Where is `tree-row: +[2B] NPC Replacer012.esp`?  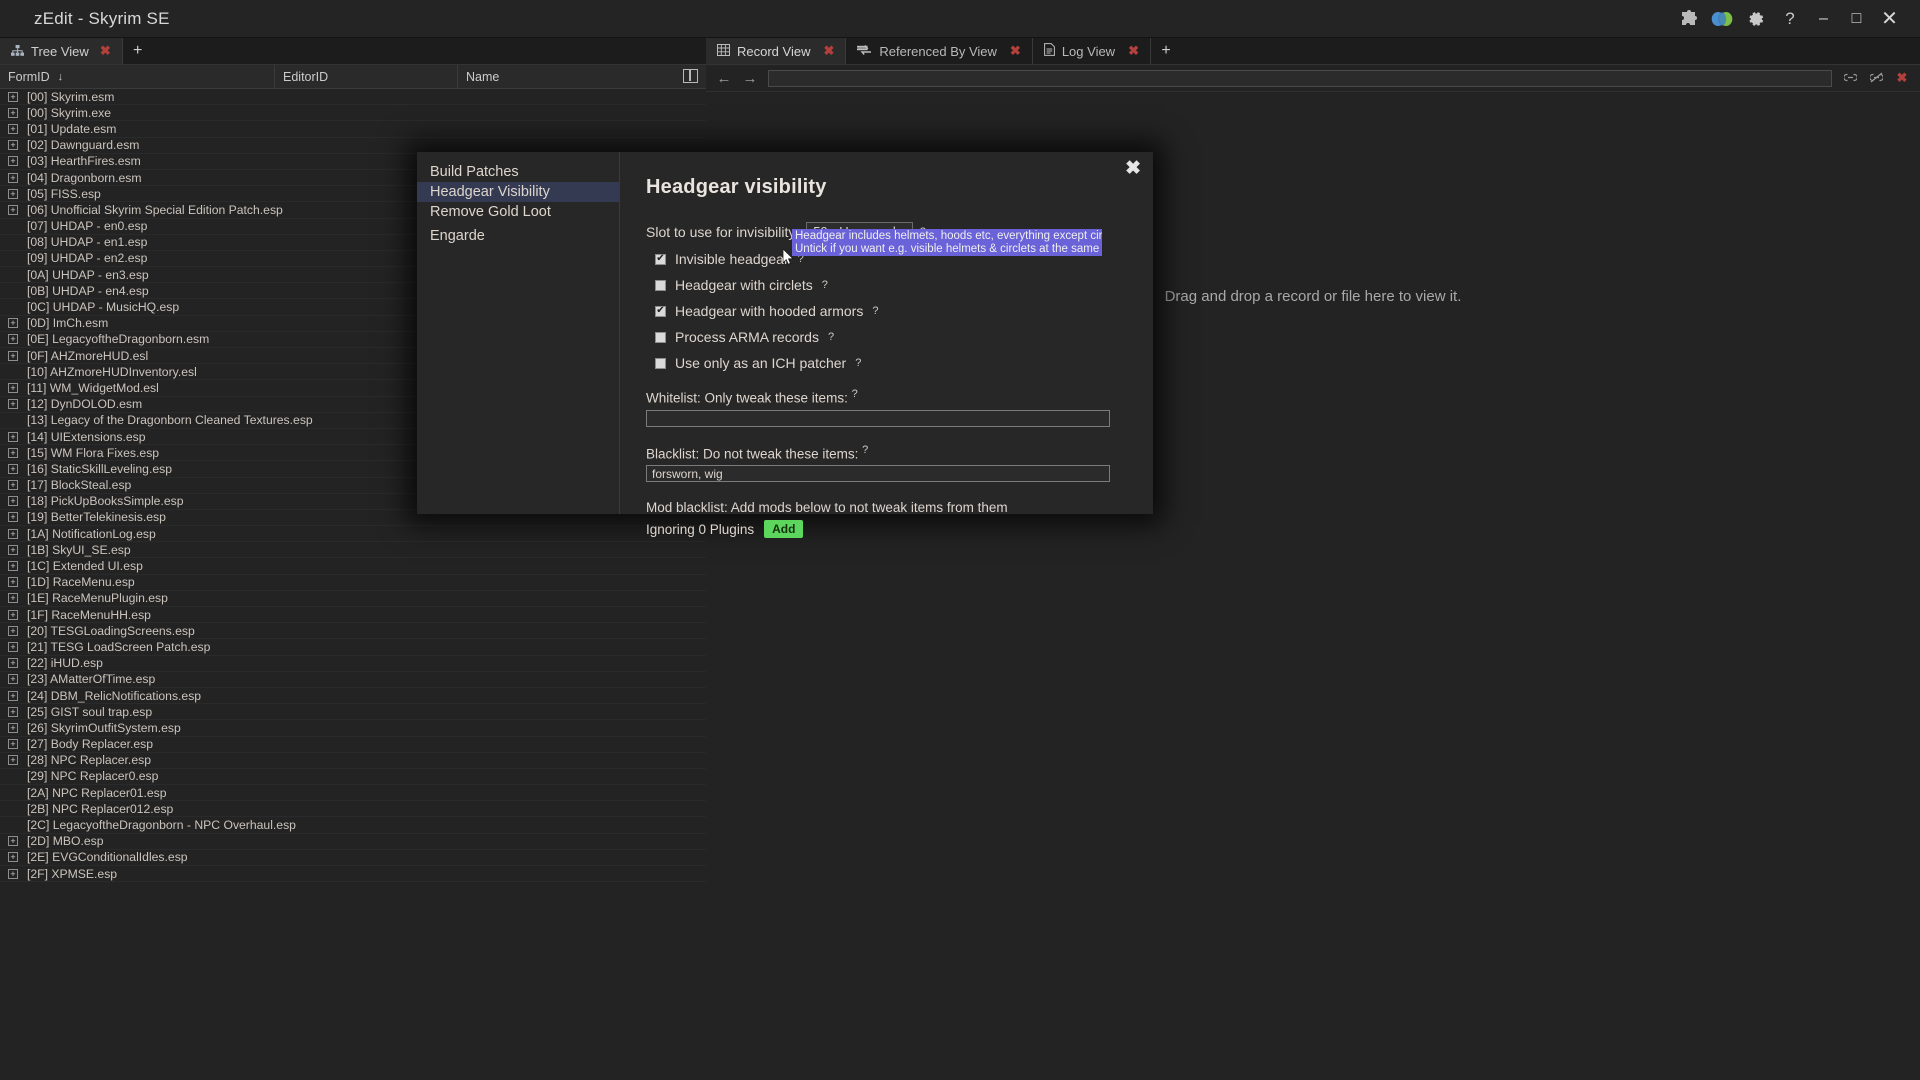 tree-row: +[2B] NPC Replacer012.esp is located at coordinates (353, 809).